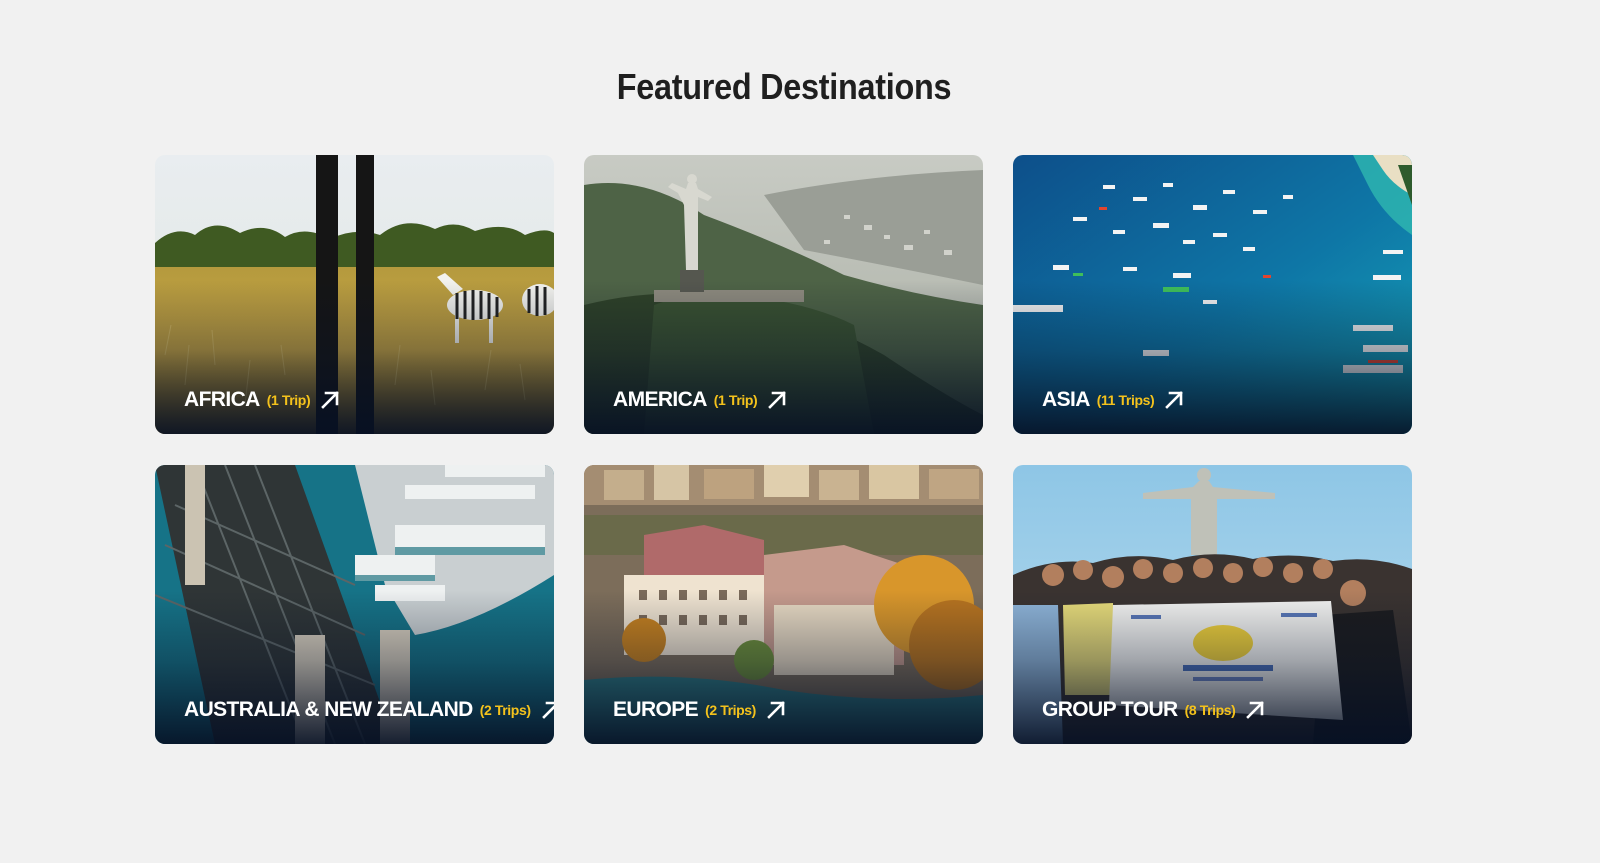  I want to click on card-caption: EUROPE (2 Trips), so click(700, 710).